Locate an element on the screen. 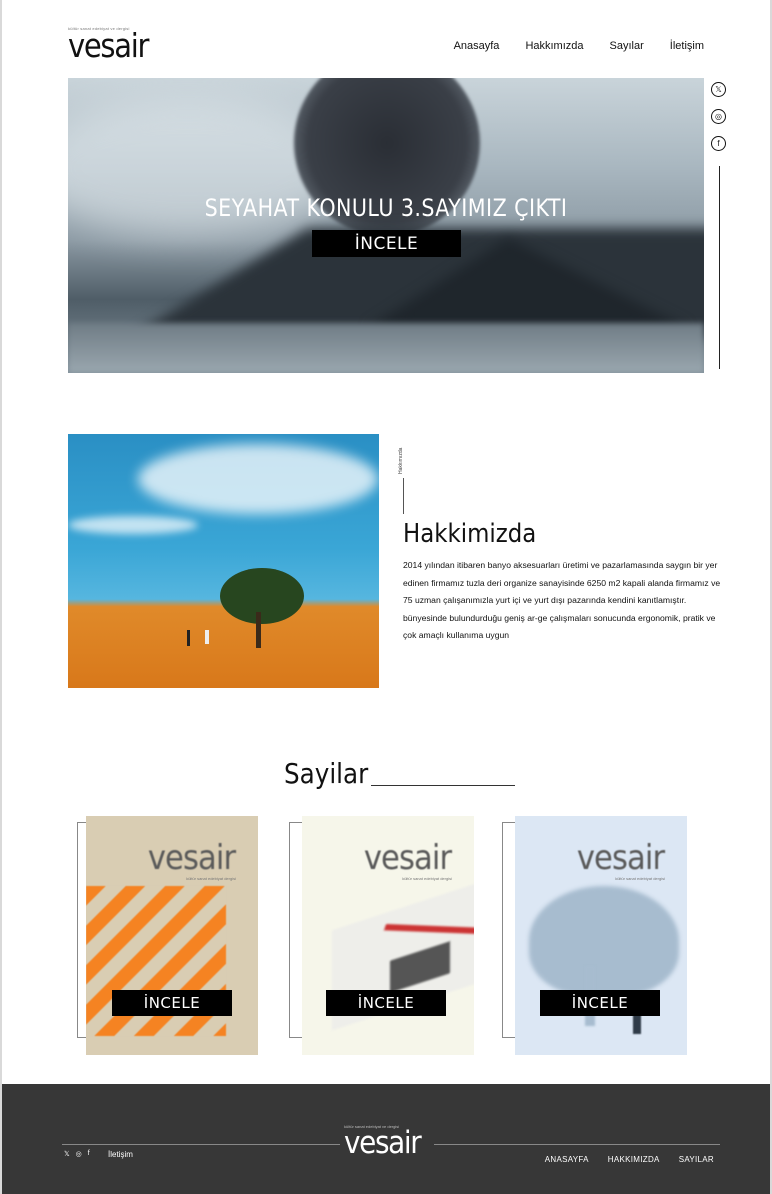 Image resolution: width=772 pixels, height=1194 pixels. about-vertical-bar is located at coordinates (403, 496).